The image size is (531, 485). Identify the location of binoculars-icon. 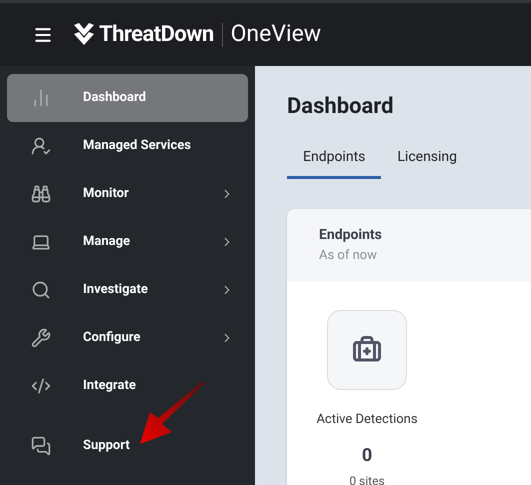
(41, 194).